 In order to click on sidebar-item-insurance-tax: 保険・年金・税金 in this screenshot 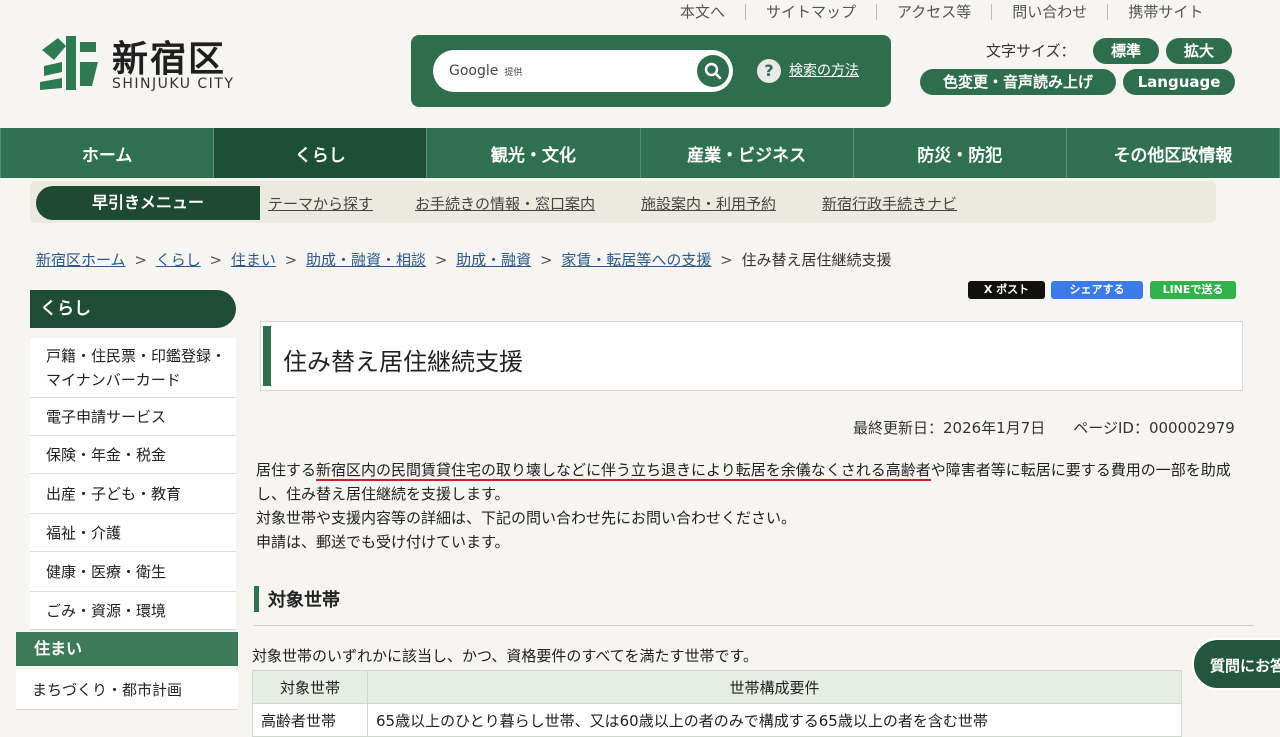, I will do `click(133, 455)`.